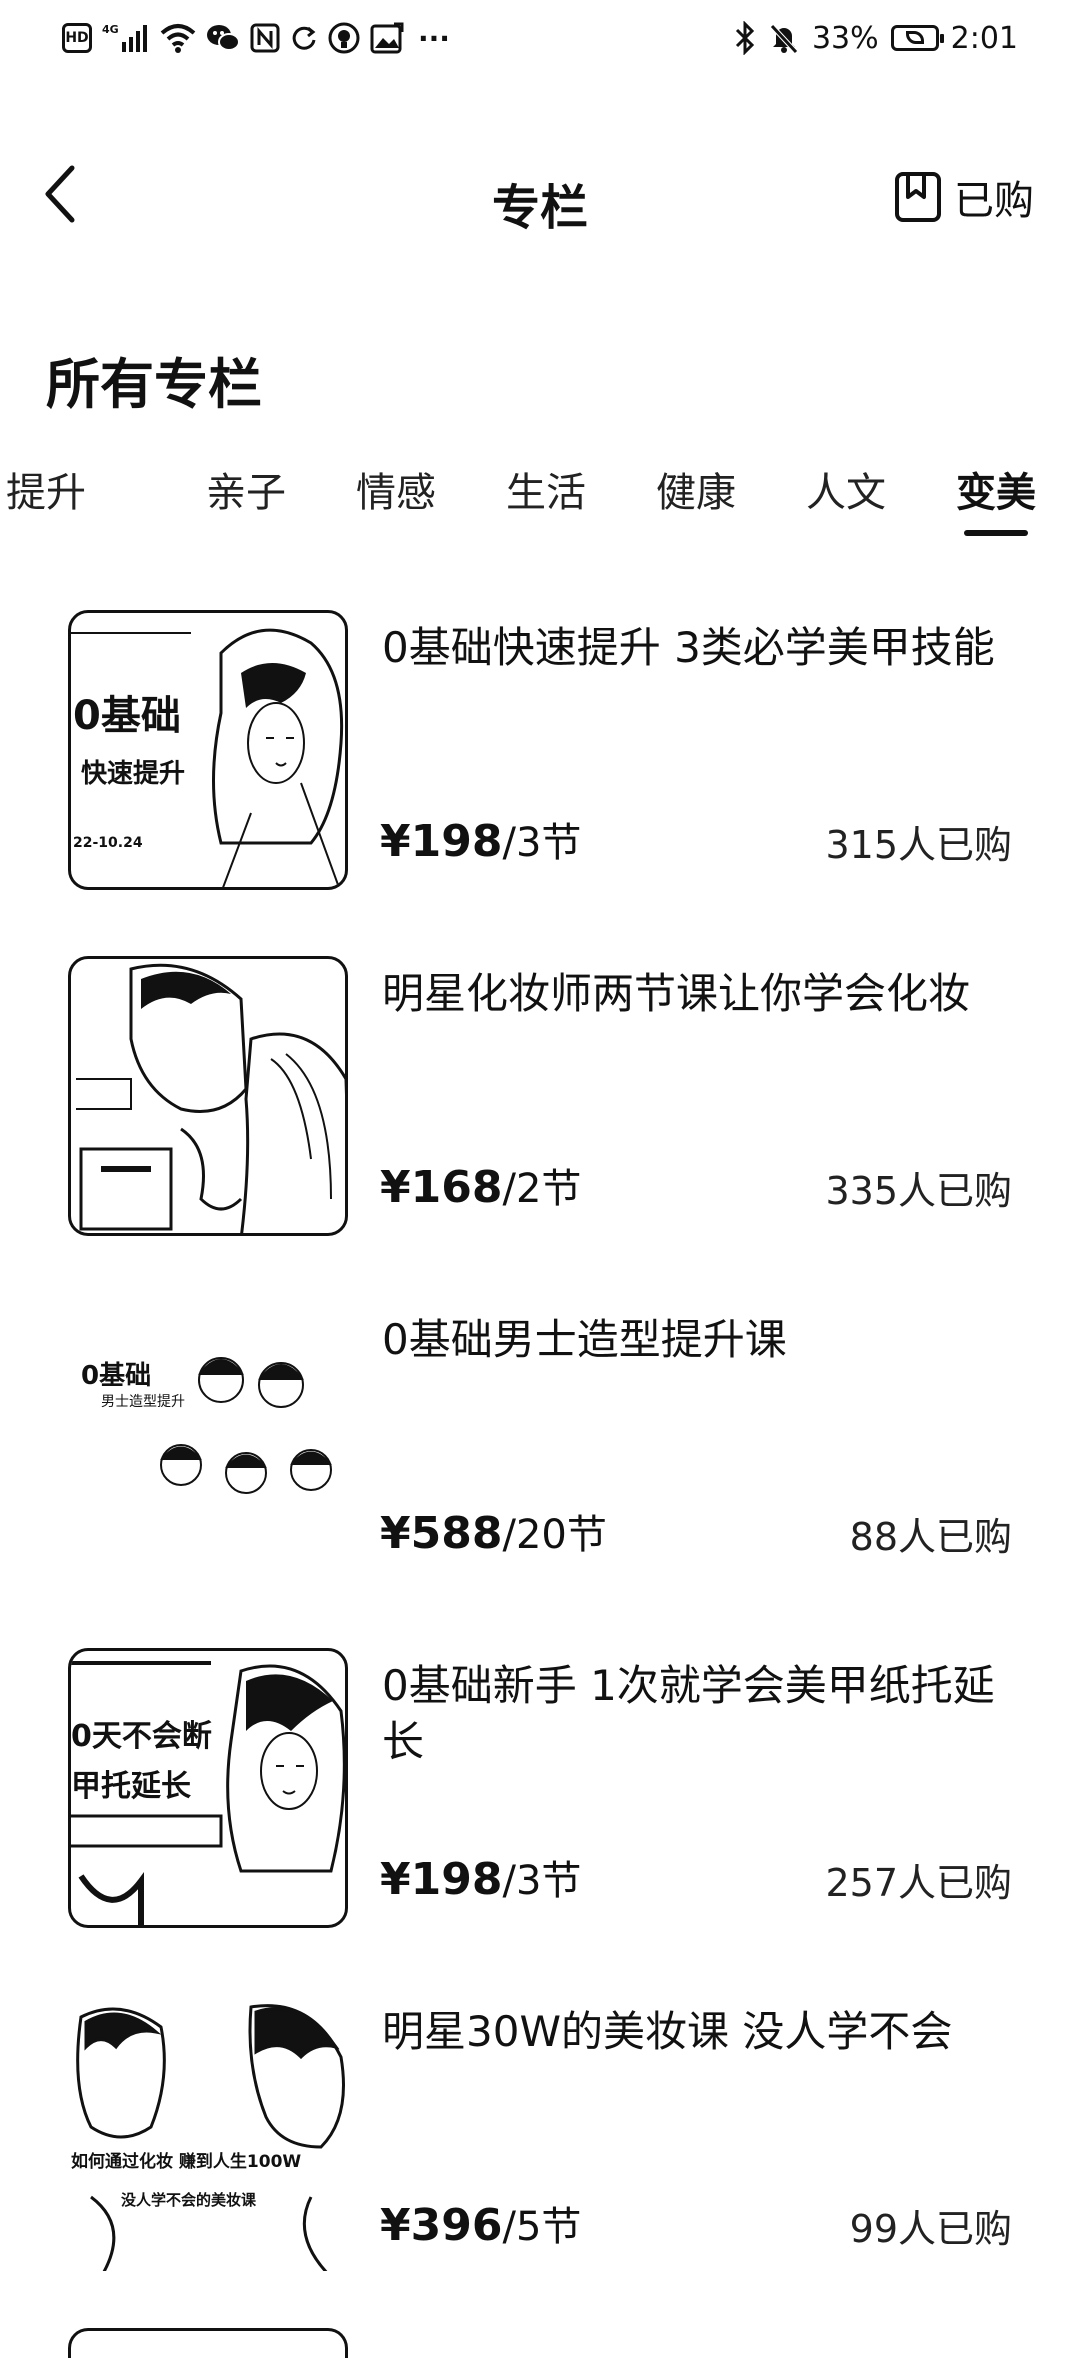 This screenshot has height=2358, width=1080. I want to click on active-tab-indicator, so click(996, 533).